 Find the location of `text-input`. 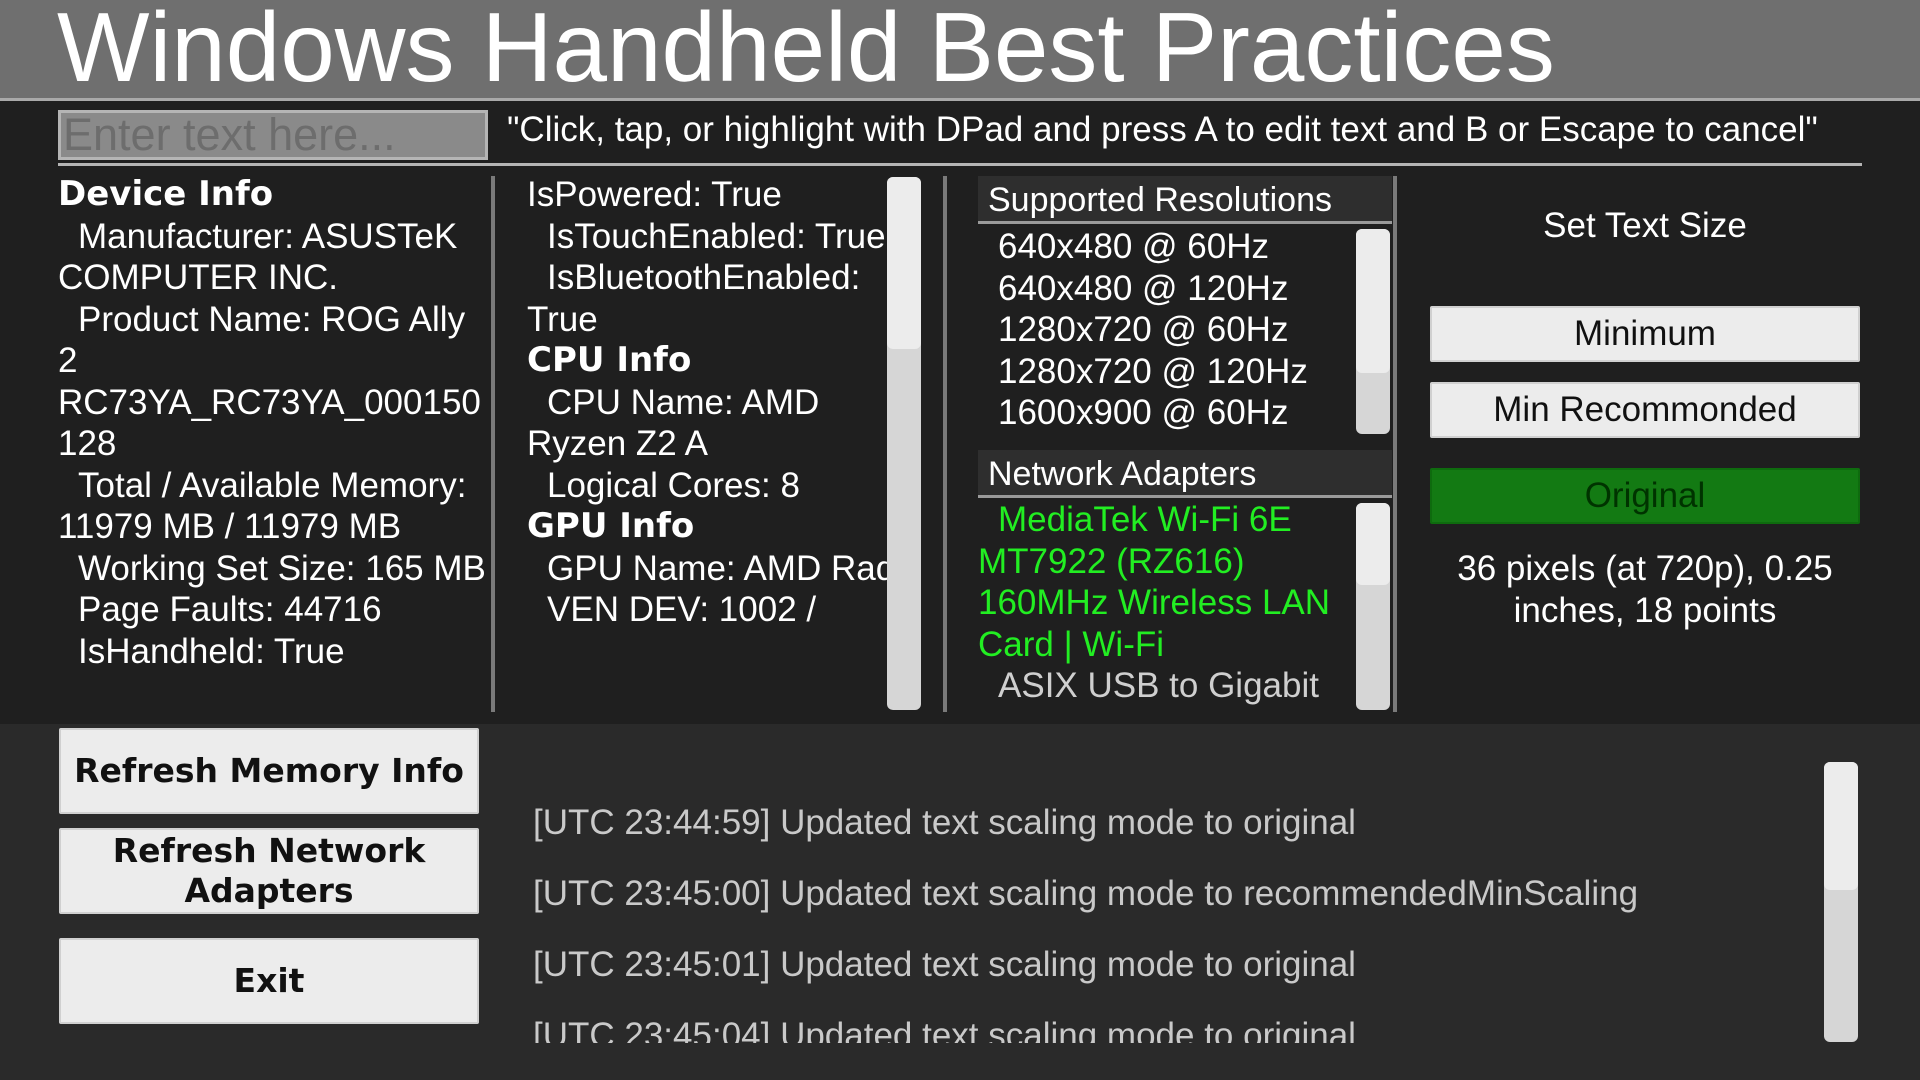

text-input is located at coordinates (273, 135).